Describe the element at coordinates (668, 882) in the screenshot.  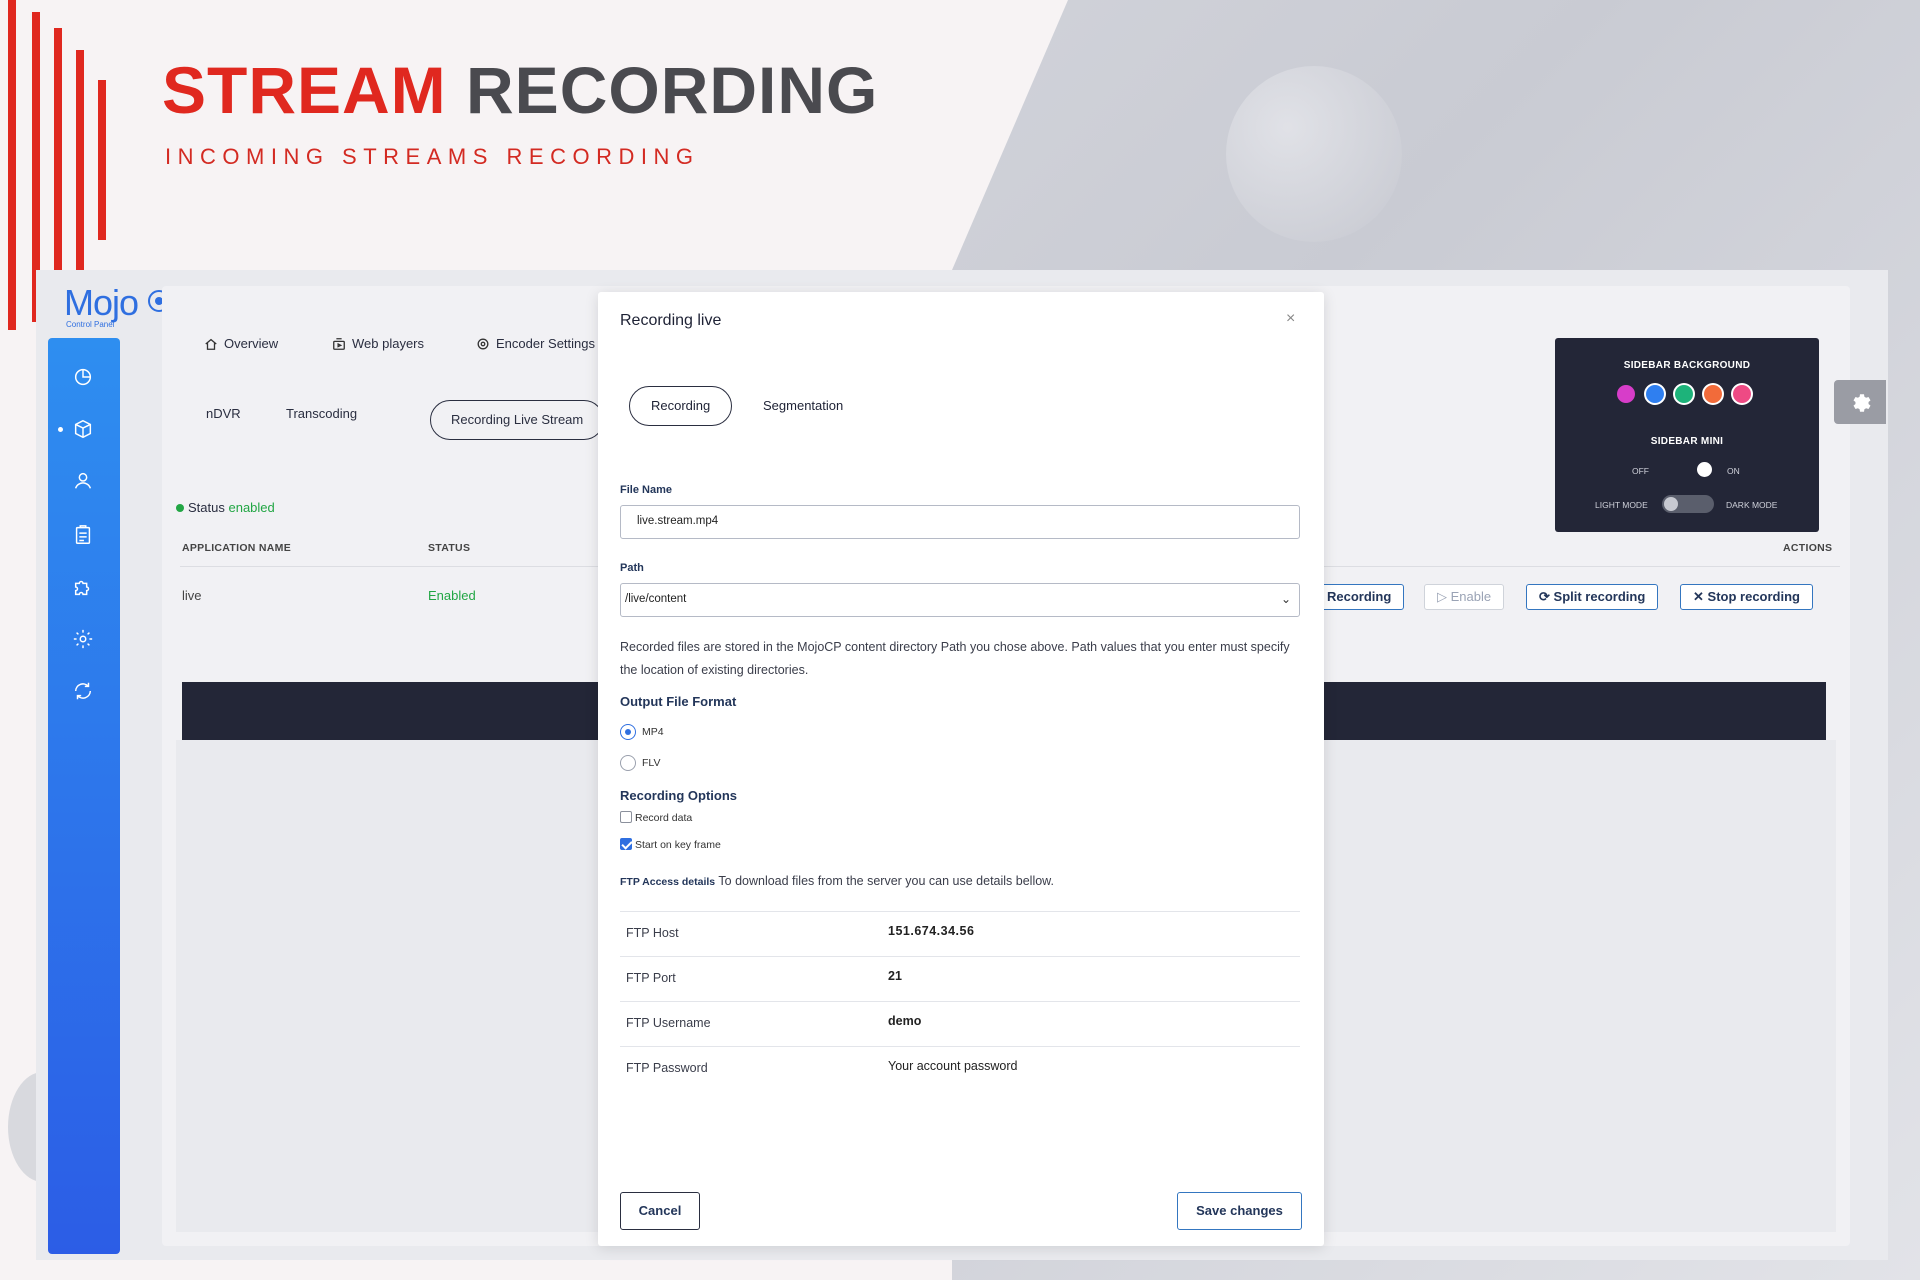
I see `ftp-intro-heading: FTP Access details` at that location.